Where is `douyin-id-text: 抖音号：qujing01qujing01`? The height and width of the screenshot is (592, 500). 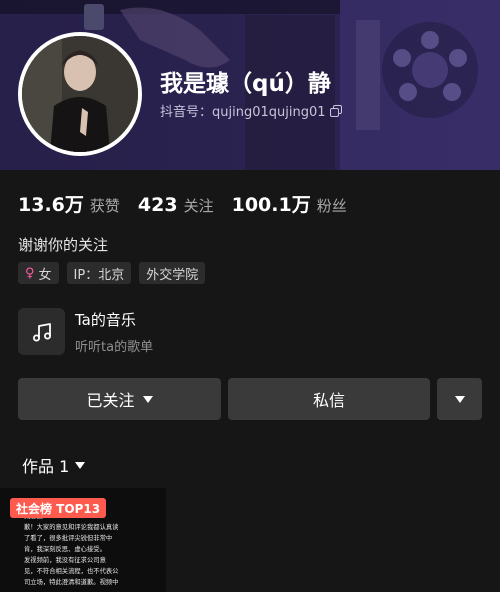
douyin-id-text: 抖音号：qujing01qujing01 is located at coordinates (243, 112).